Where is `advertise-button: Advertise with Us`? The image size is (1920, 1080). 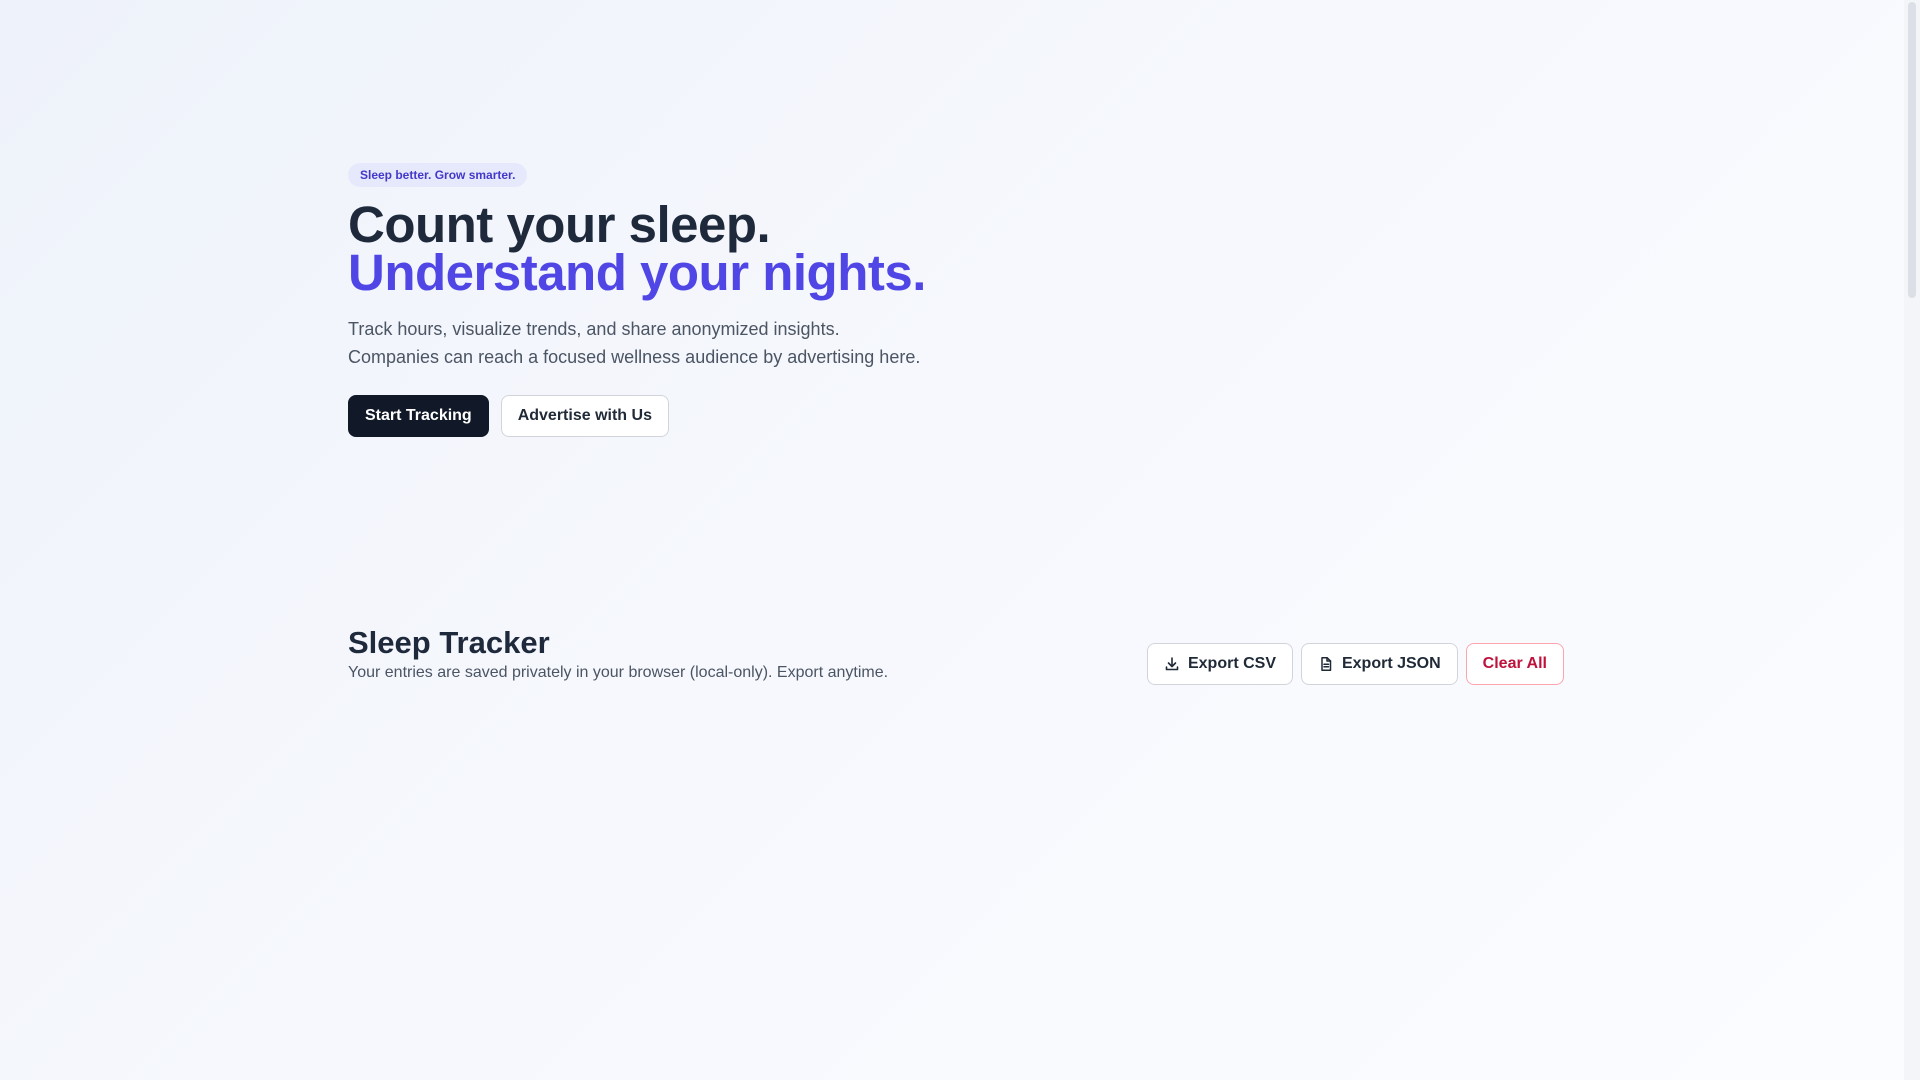 advertise-button: Advertise with Us is located at coordinates (584, 416).